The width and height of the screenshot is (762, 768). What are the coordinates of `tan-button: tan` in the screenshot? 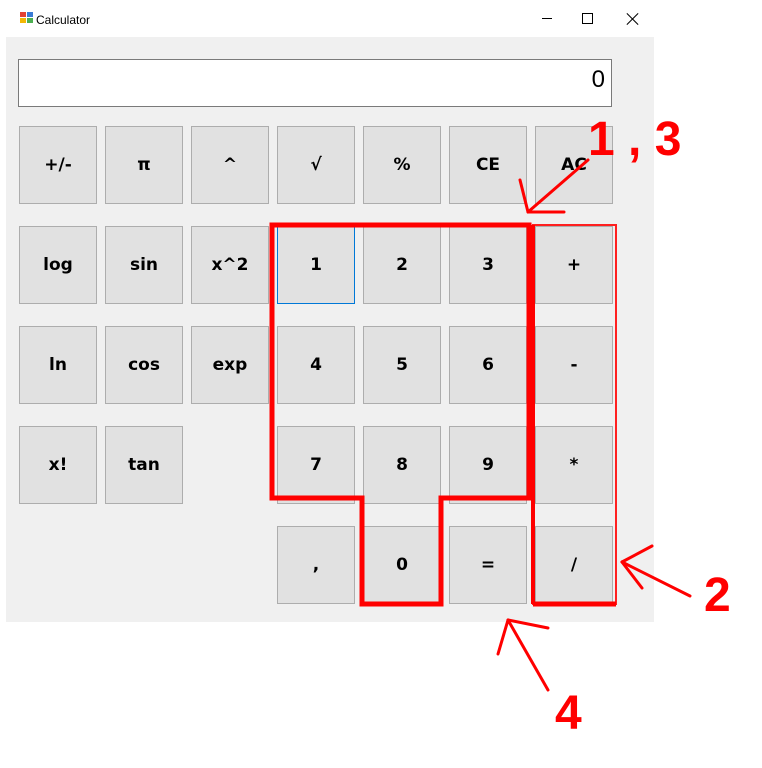 It's located at (144, 465).